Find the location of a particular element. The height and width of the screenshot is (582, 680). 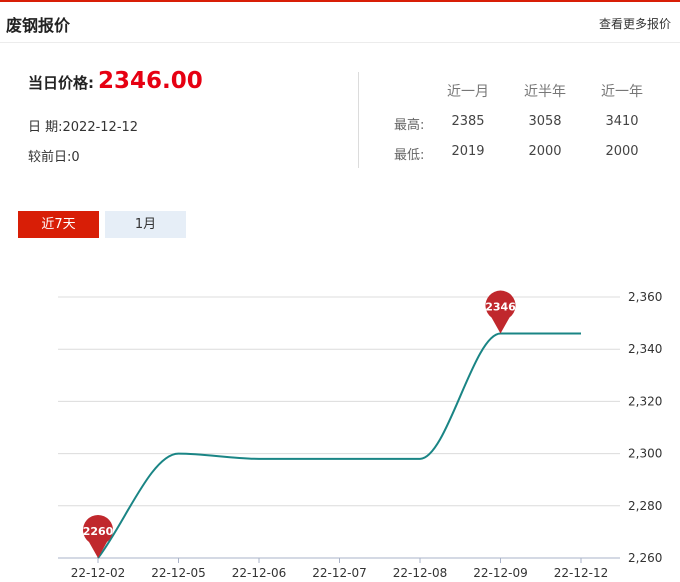

y-tick-label: 2,340 is located at coordinates (645, 349).